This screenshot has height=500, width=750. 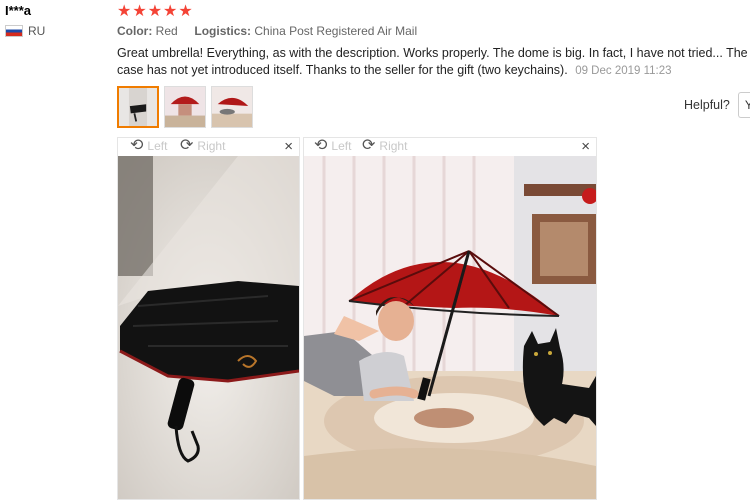 I want to click on country-code: RU, so click(x=37, y=31).